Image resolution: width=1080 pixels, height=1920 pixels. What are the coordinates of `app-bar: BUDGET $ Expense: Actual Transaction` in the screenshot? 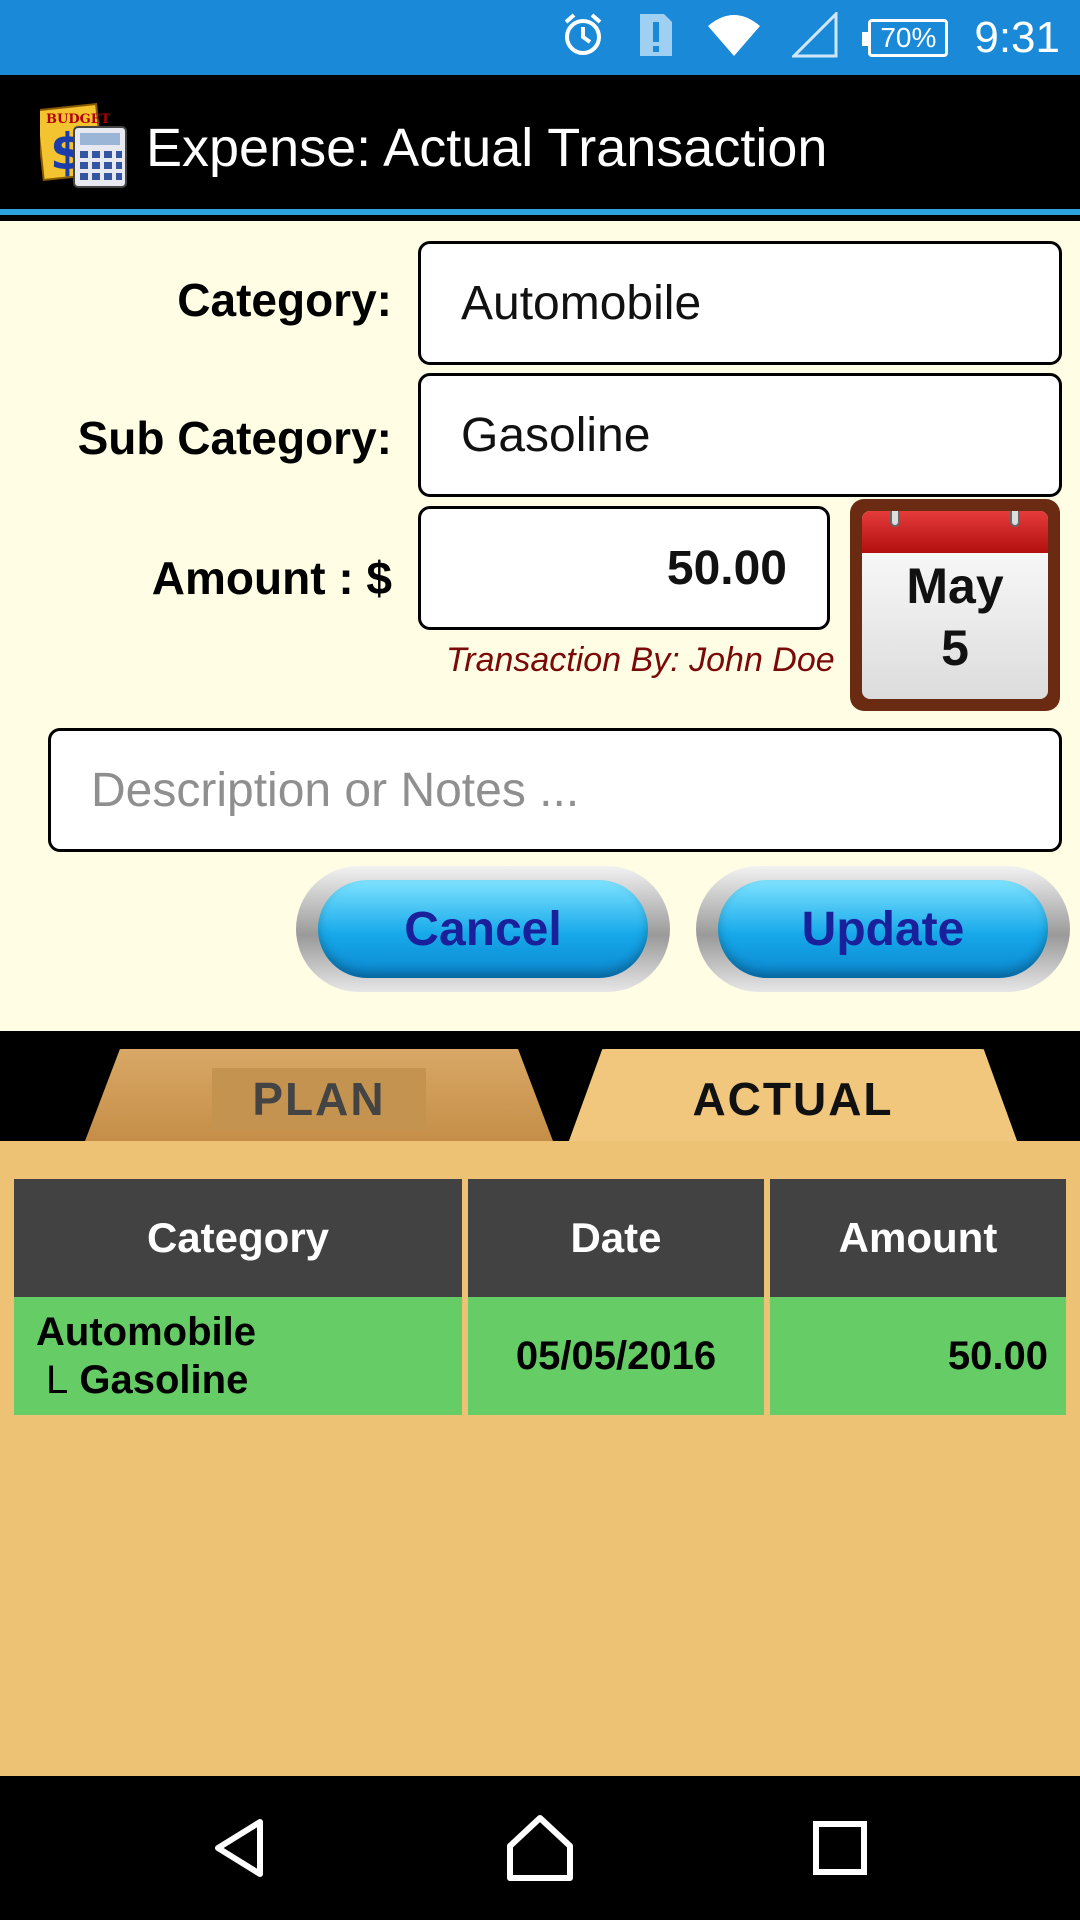 It's located at (540, 145).